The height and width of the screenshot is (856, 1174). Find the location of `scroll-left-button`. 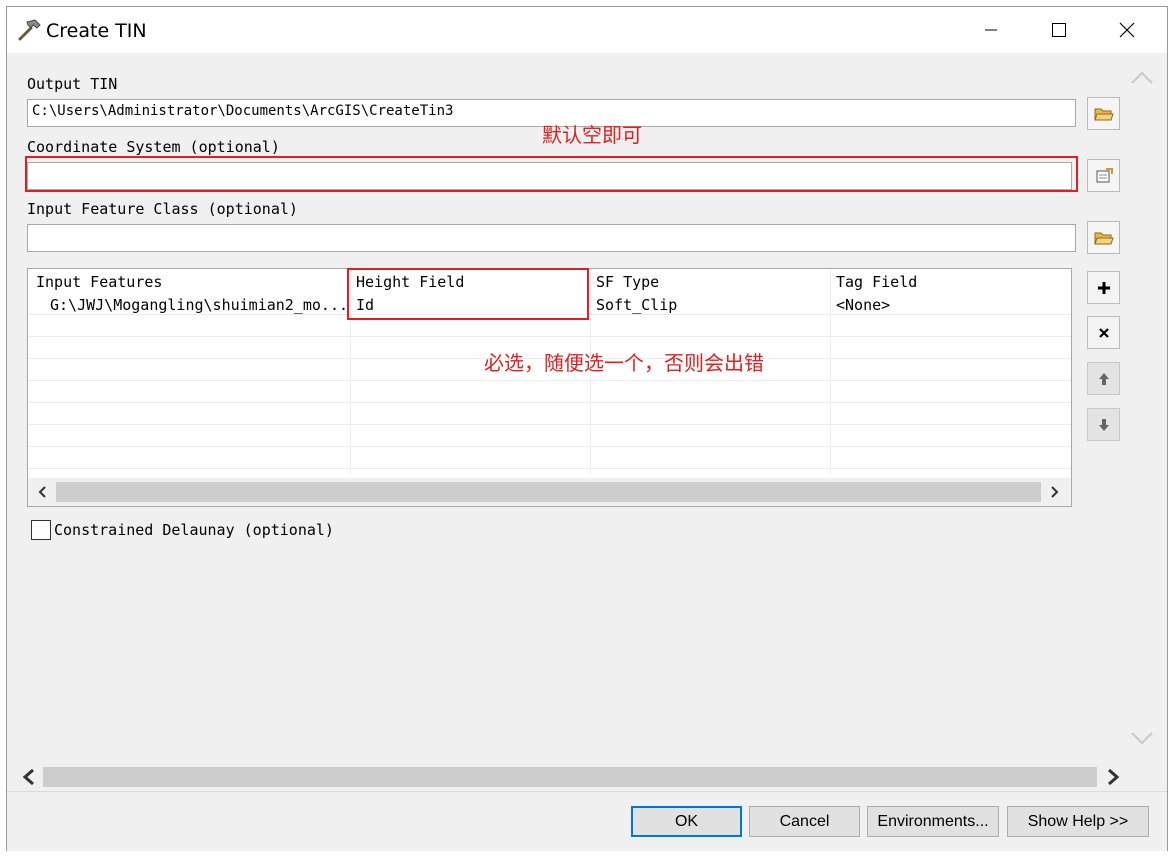

scroll-left-button is located at coordinates (42, 492).